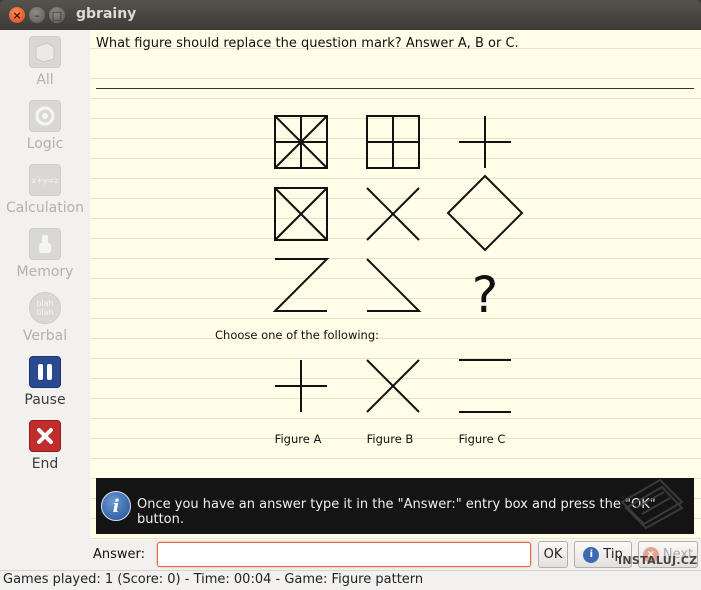 This screenshot has width=701, height=590. I want to click on pattern-figure-plus, so click(485, 142).